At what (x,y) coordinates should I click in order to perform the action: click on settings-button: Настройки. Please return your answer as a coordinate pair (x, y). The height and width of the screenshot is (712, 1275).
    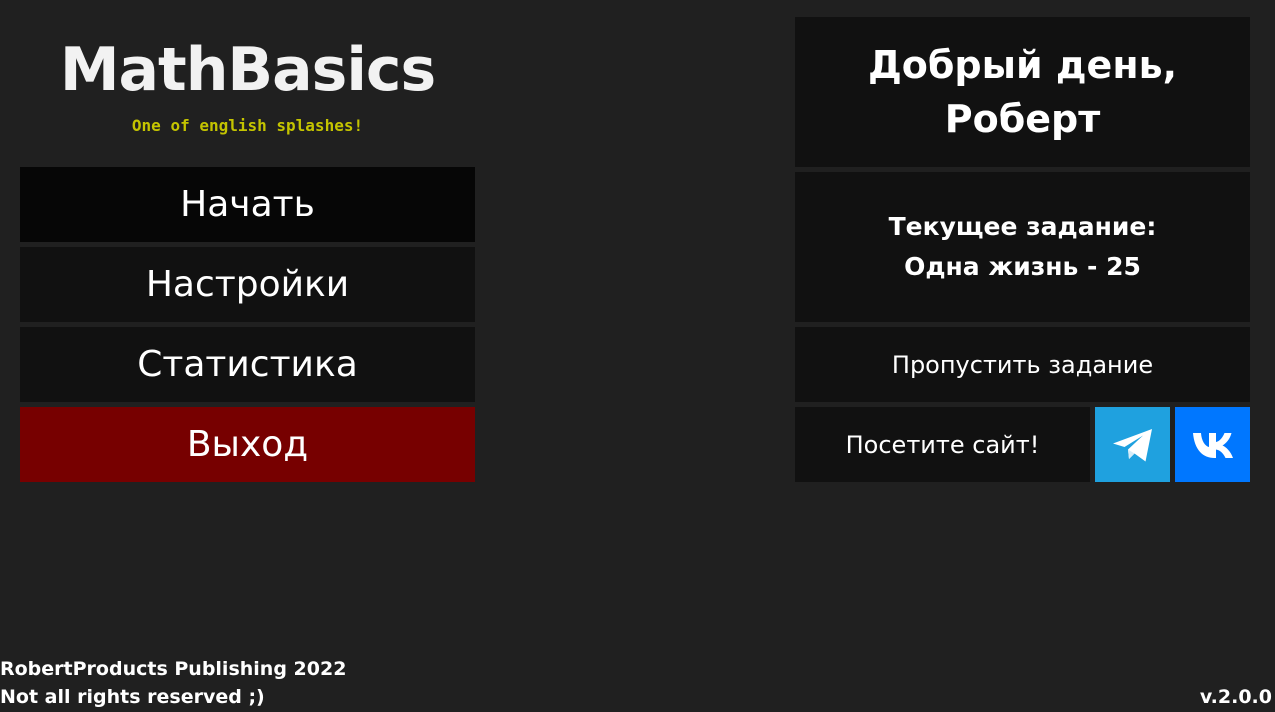
    Looking at the image, I should click on (247, 284).